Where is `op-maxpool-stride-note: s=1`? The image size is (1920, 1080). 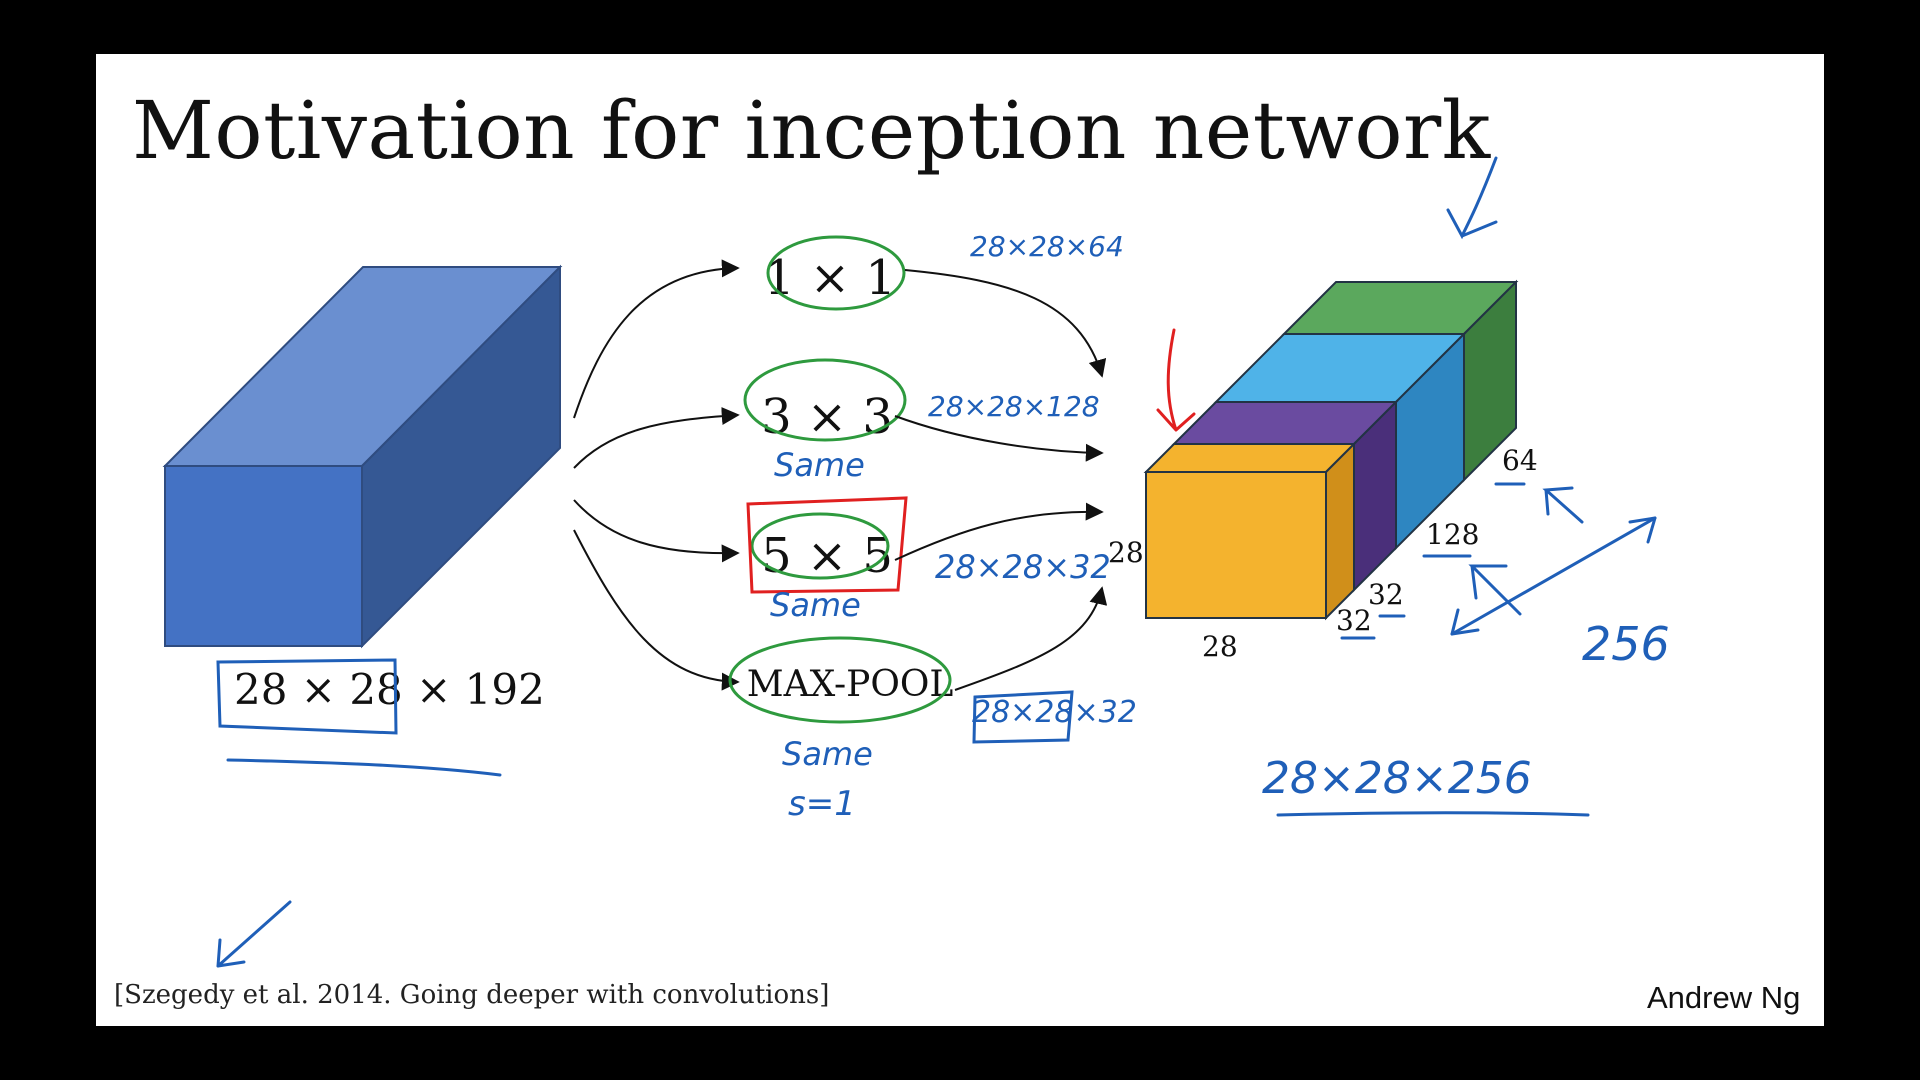
op-maxpool-stride-note: s=1 is located at coordinates (822, 804).